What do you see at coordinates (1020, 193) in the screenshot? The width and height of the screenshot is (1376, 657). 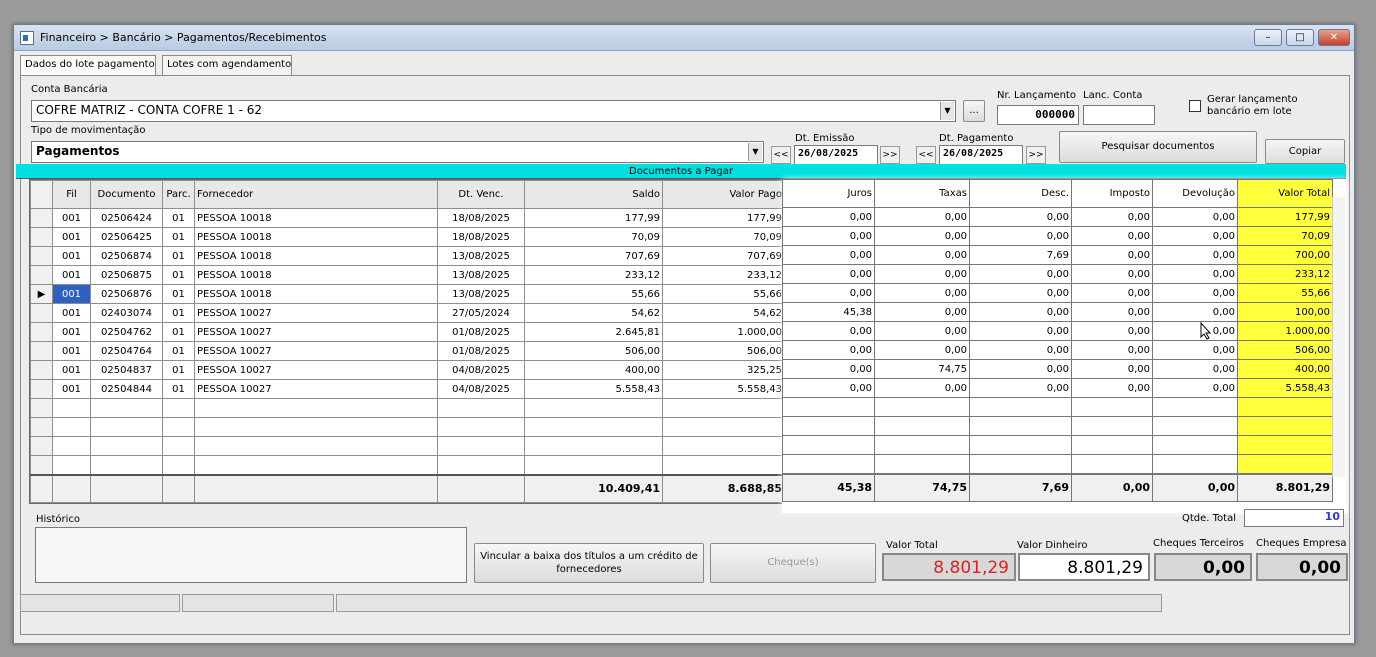 I see `col-header-desc: Desc.` at bounding box center [1020, 193].